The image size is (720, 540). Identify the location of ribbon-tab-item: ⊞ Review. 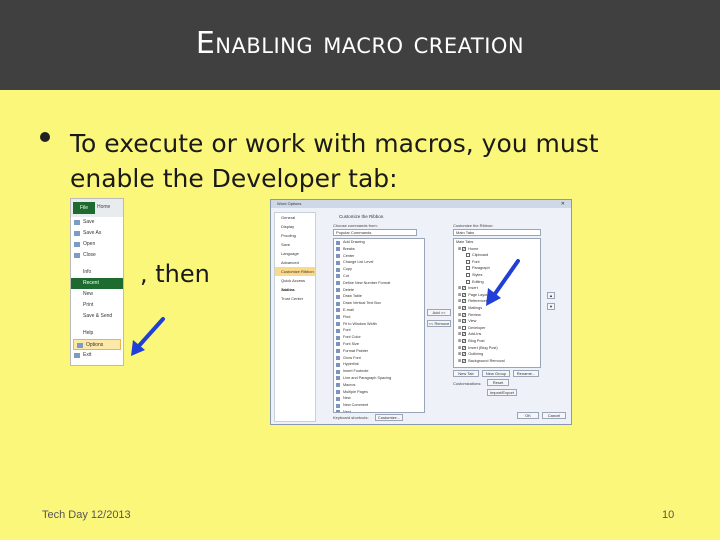
(497, 315).